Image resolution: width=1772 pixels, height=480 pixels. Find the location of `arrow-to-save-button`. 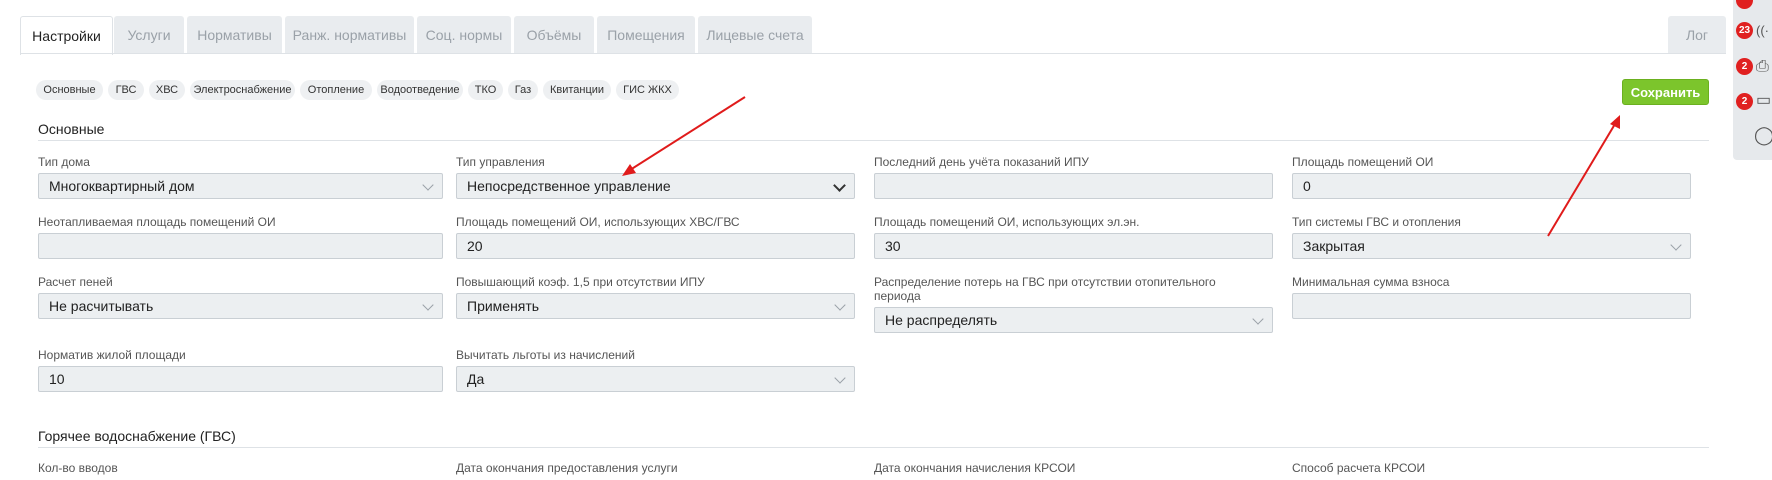

arrow-to-save-button is located at coordinates (1583, 176).